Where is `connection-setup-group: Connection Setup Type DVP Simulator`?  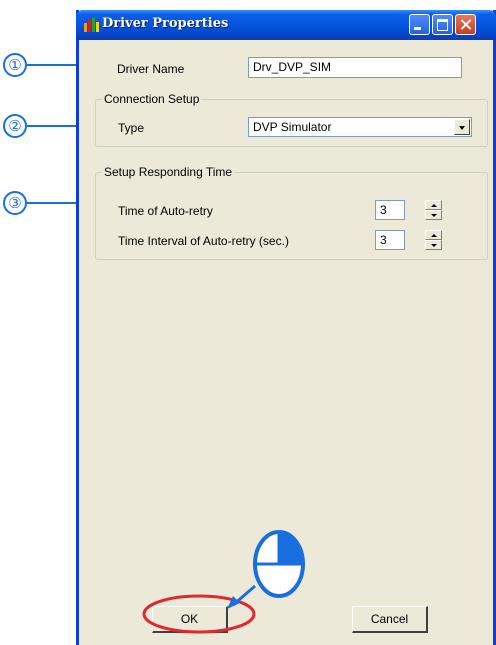 connection-setup-group: Connection Setup Type DVP Simulator is located at coordinates (291, 119).